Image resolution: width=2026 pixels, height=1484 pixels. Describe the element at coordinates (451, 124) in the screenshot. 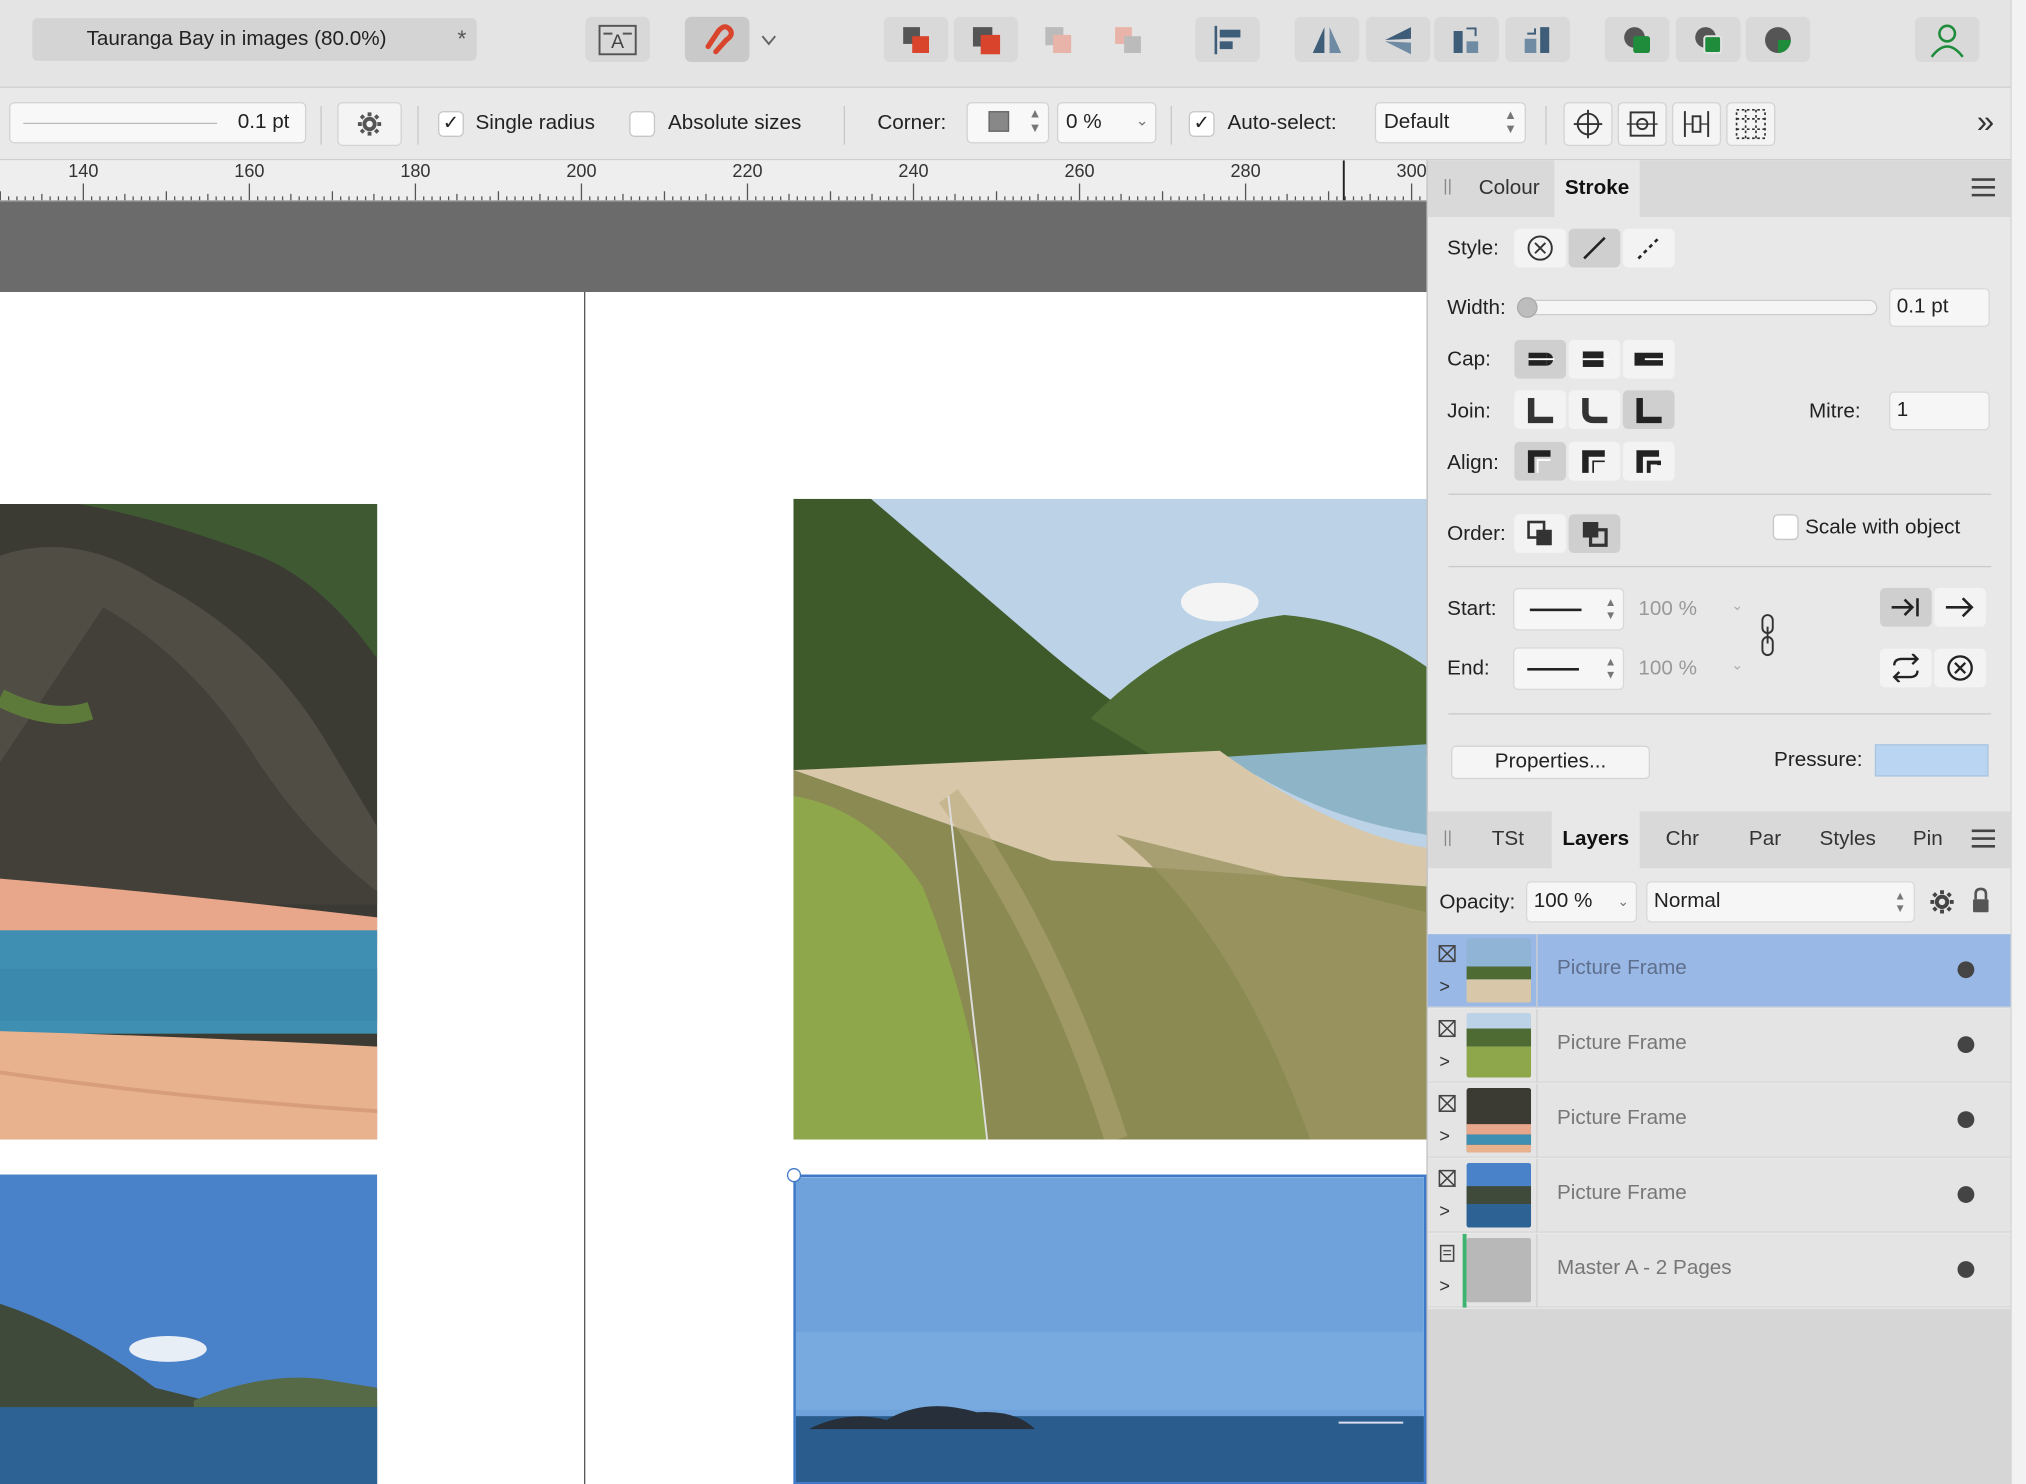

I see `single-radius-checkbox: ✓` at that location.